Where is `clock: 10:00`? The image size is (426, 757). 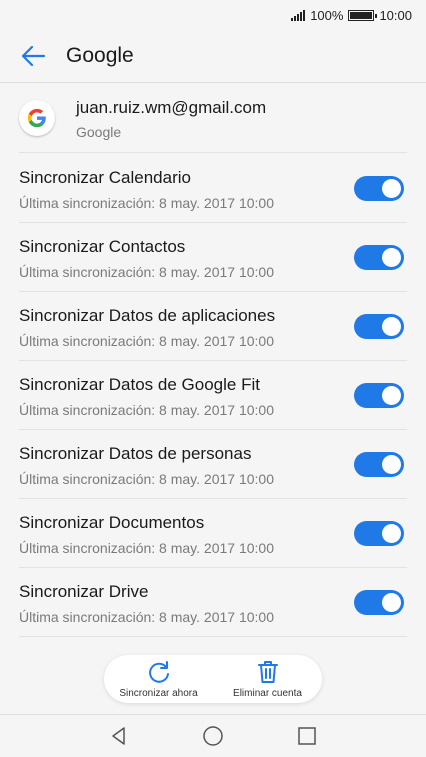
clock: 10:00 is located at coordinates (395, 15).